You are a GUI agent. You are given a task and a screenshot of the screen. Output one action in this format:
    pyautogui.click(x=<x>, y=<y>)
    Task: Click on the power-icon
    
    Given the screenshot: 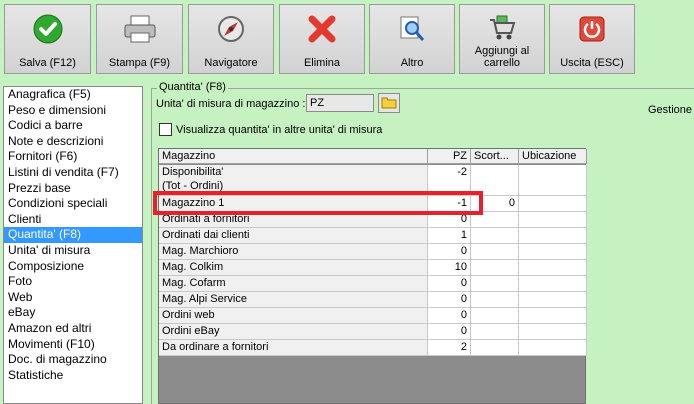 What is the action you would take?
    pyautogui.click(x=592, y=29)
    